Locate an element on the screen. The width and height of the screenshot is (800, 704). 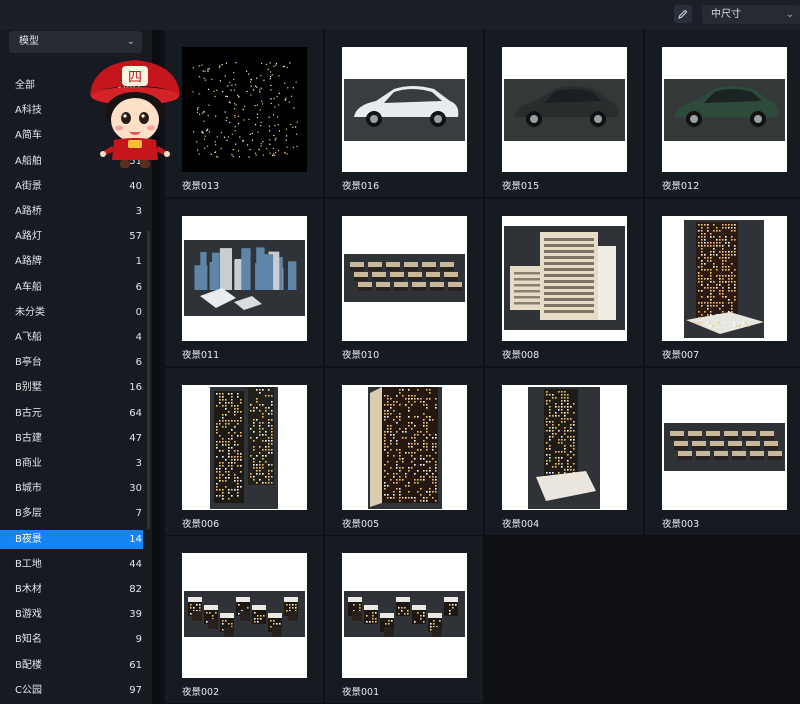
category-name: A路牌 is located at coordinates (28, 262).